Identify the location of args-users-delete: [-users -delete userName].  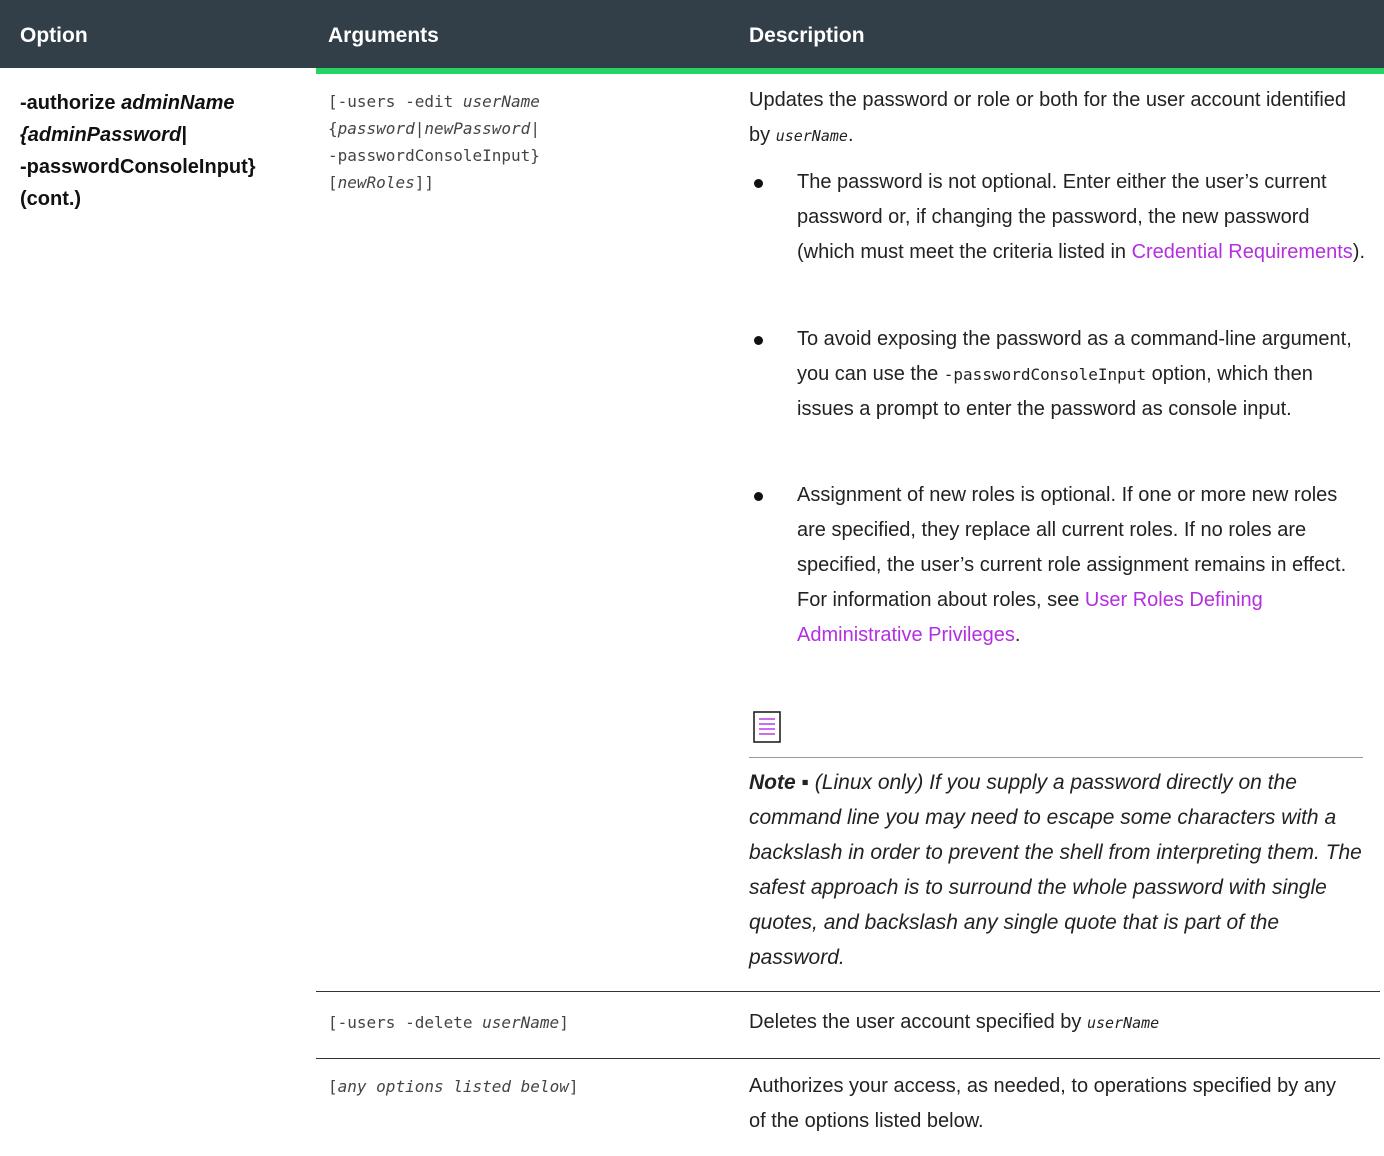
(448, 1022).